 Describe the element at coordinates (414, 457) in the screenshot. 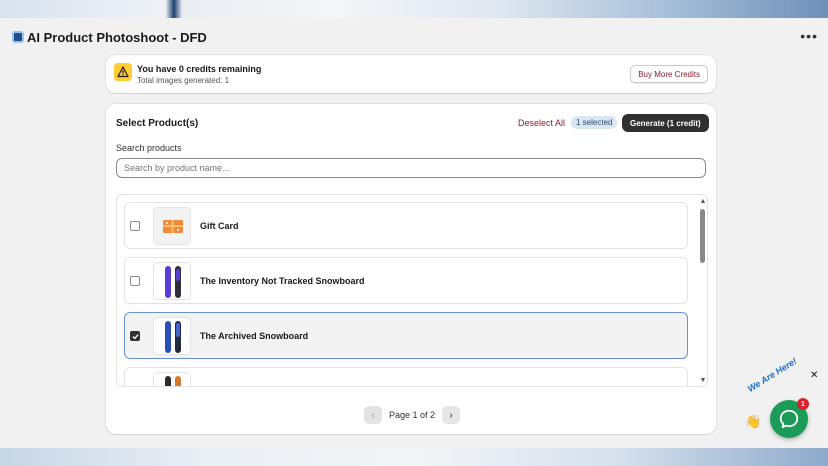

I see `browser-bottom-strip` at that location.